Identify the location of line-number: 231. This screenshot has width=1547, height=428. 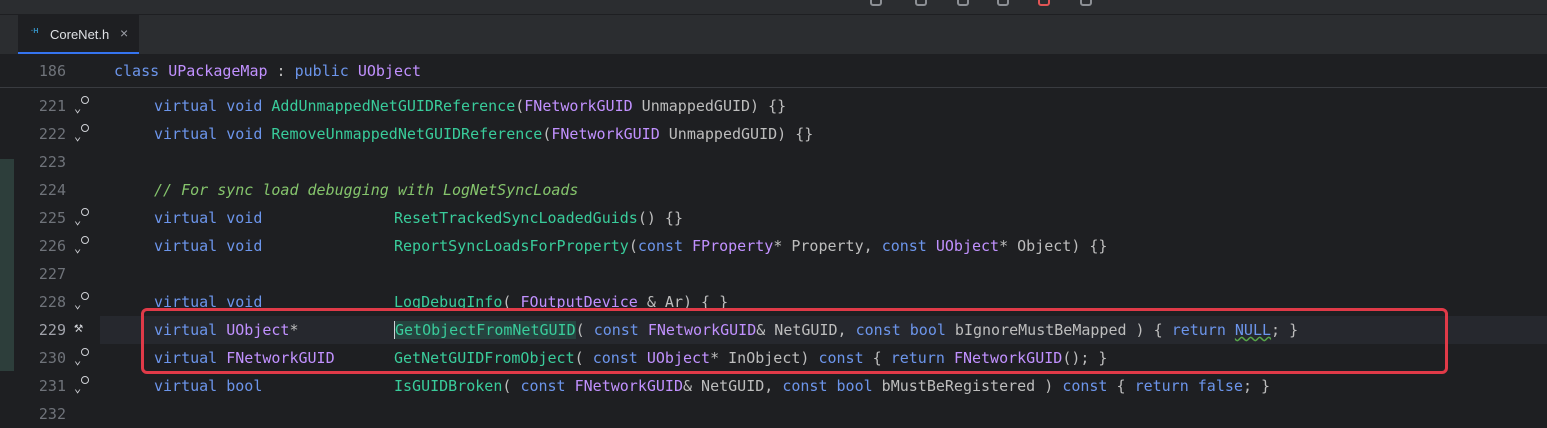
(52, 386).